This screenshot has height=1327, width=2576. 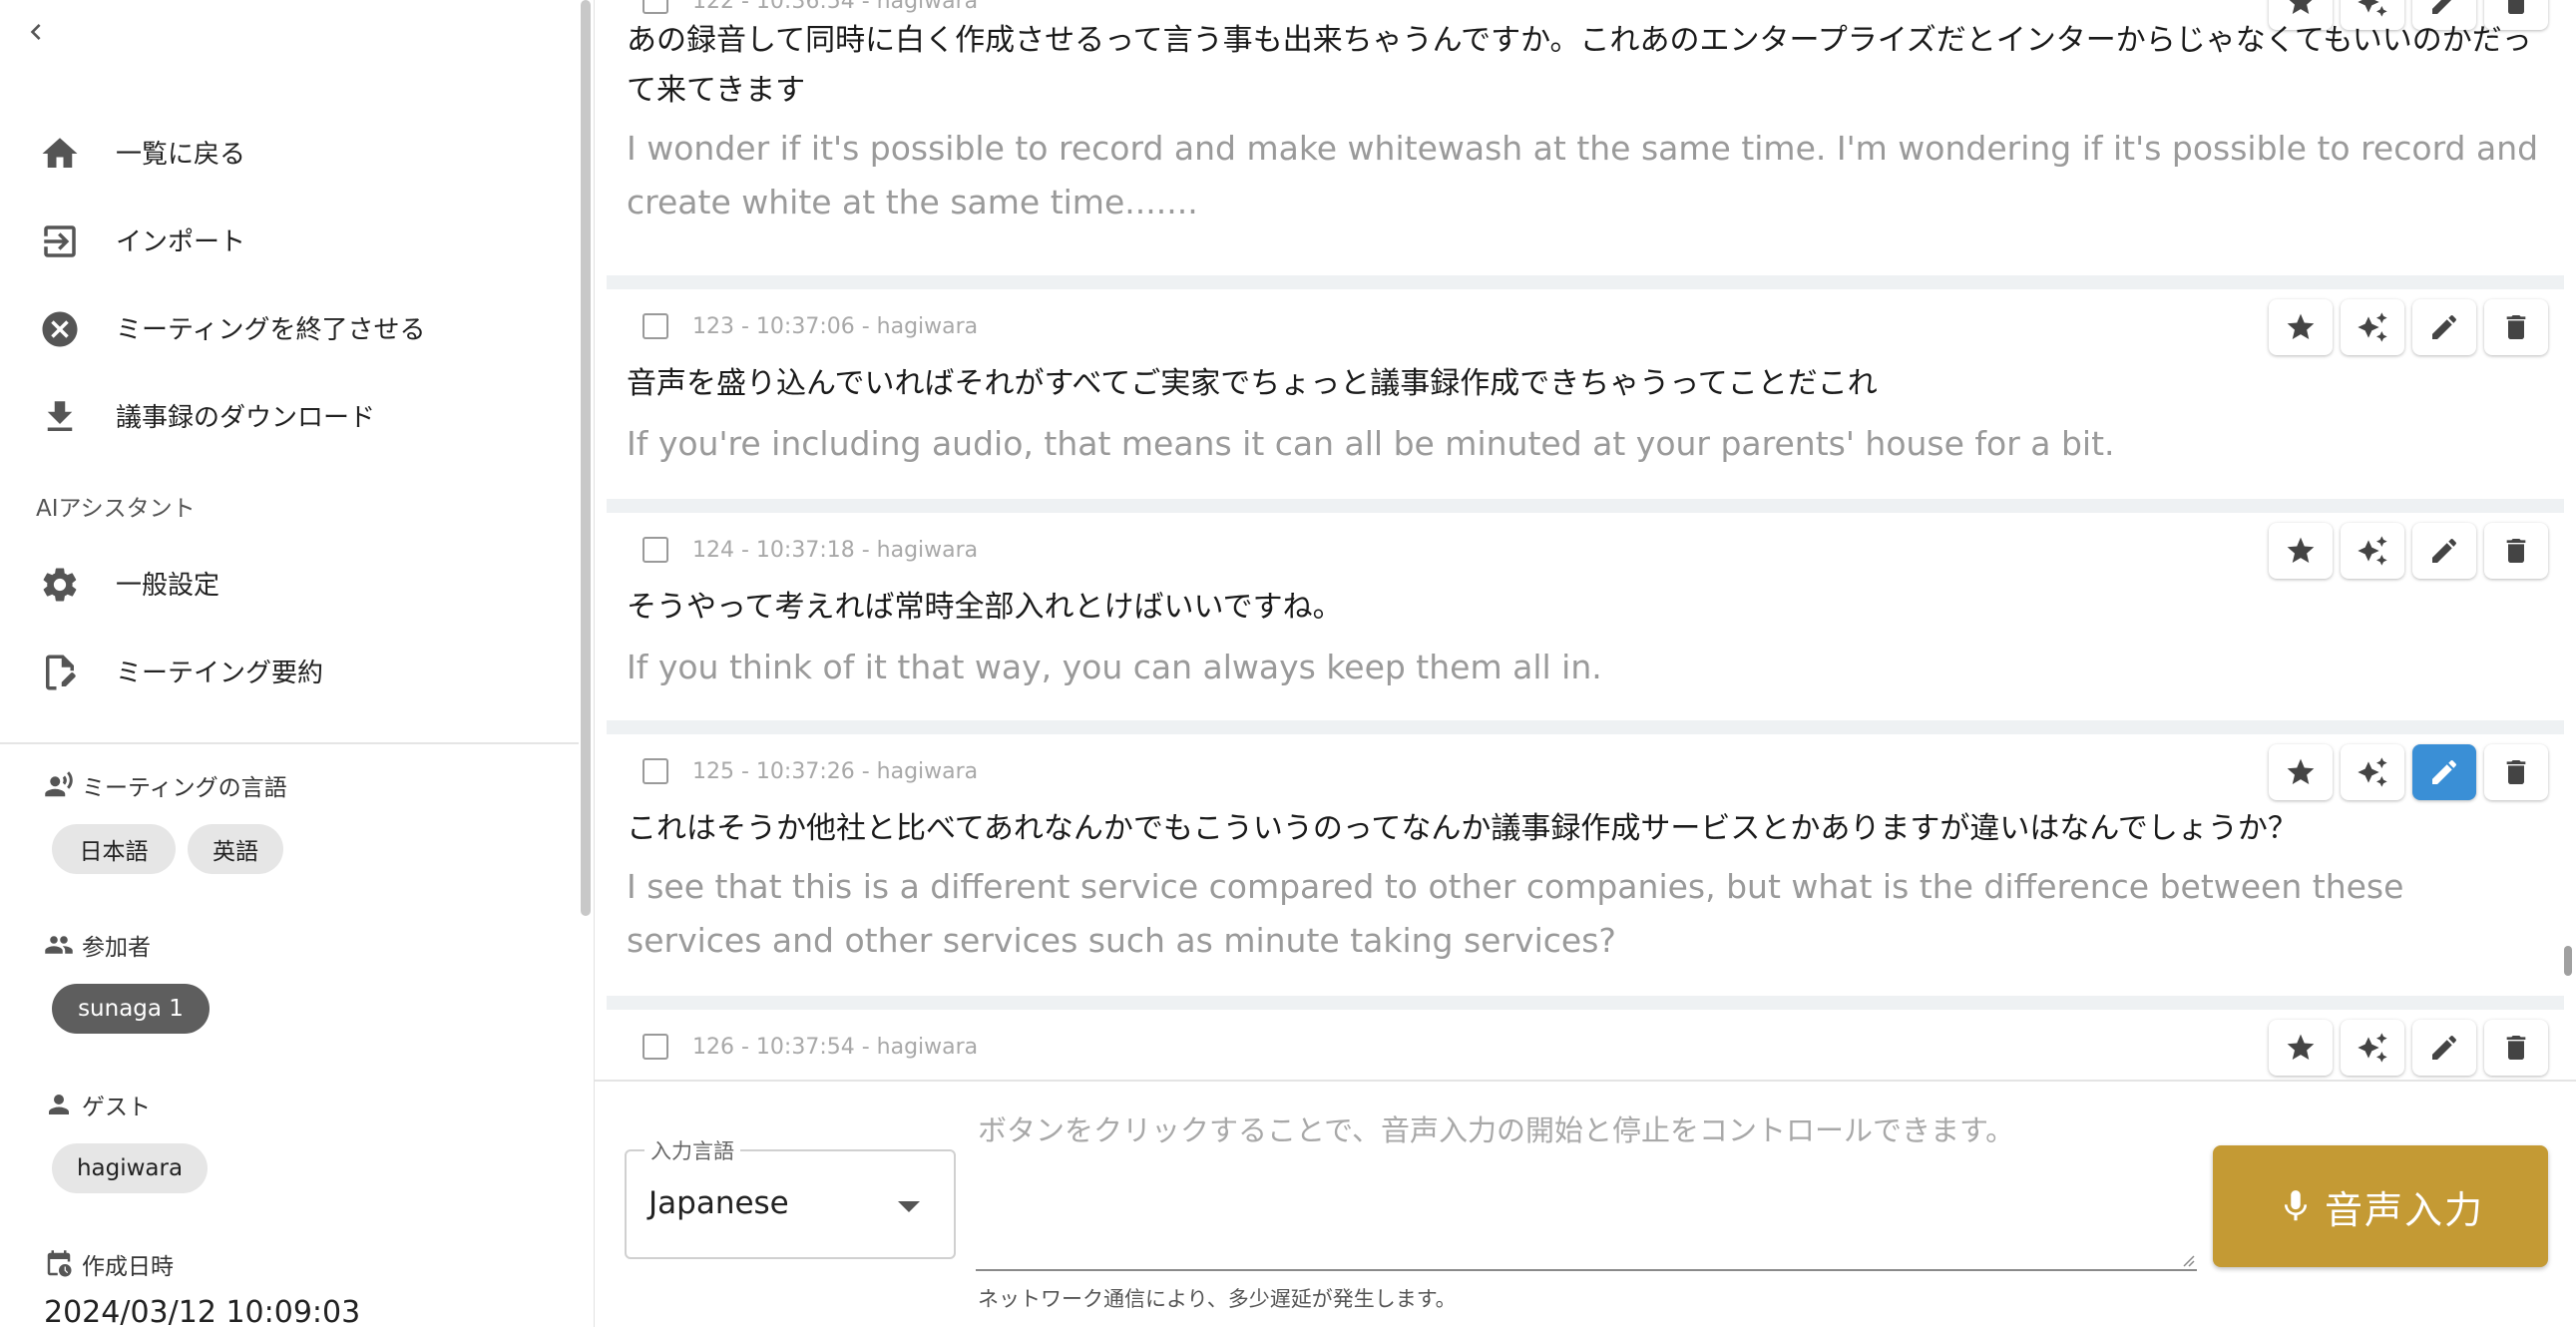 What do you see at coordinates (60, 417) in the screenshot?
I see `download-icon` at bounding box center [60, 417].